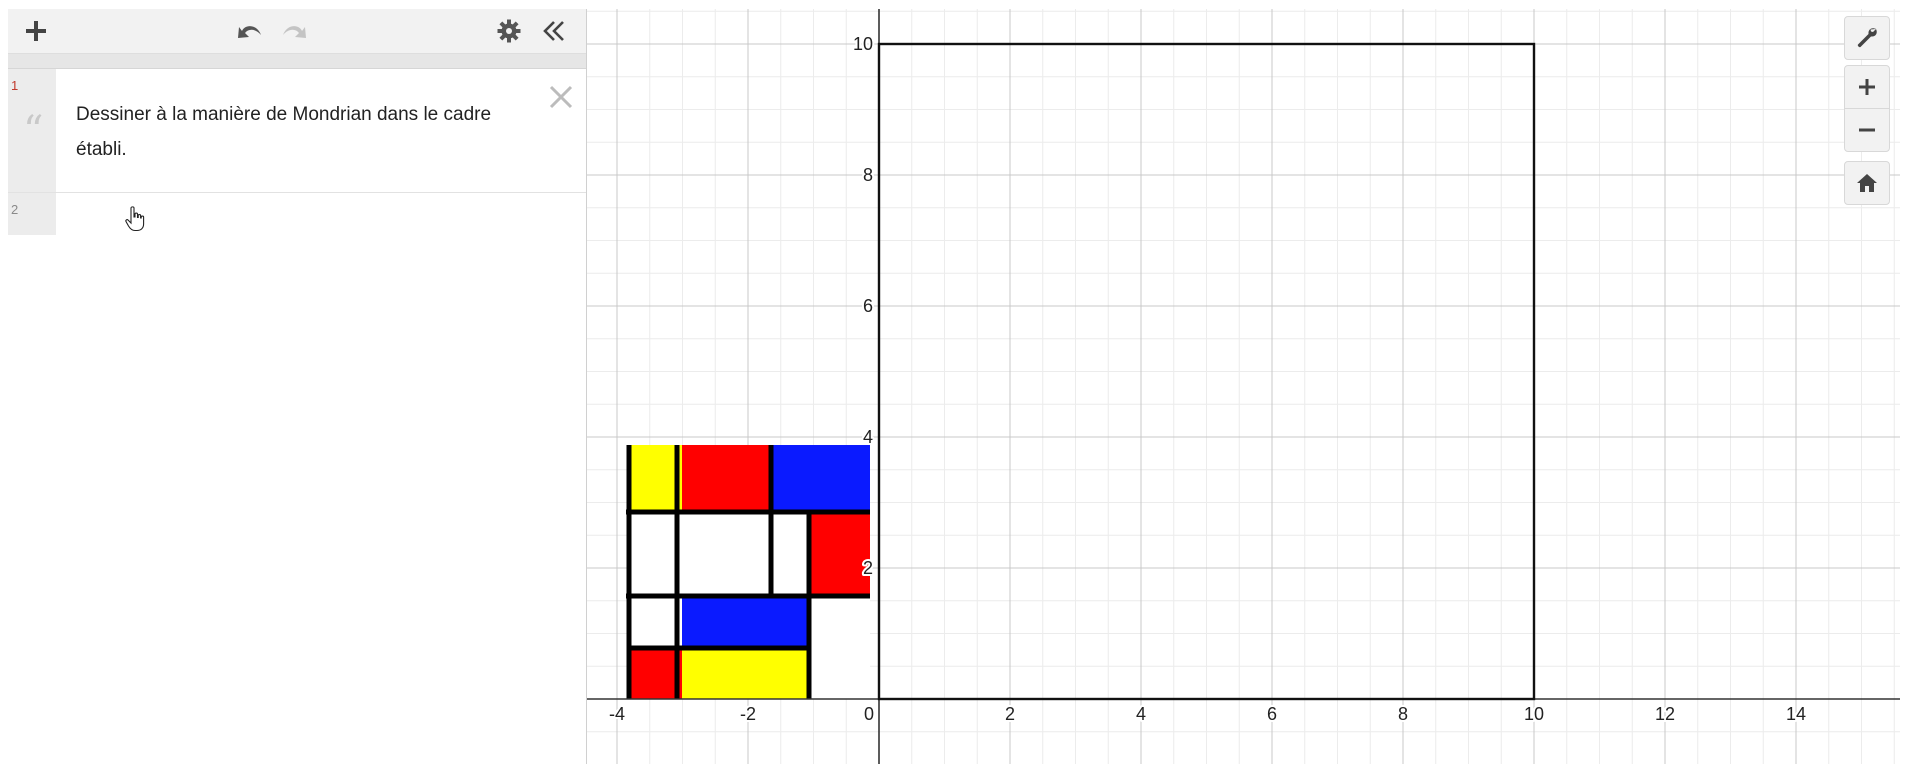 This screenshot has width=1906, height=764. What do you see at coordinates (15, 85) in the screenshot?
I see `expression-index: 1` at bounding box center [15, 85].